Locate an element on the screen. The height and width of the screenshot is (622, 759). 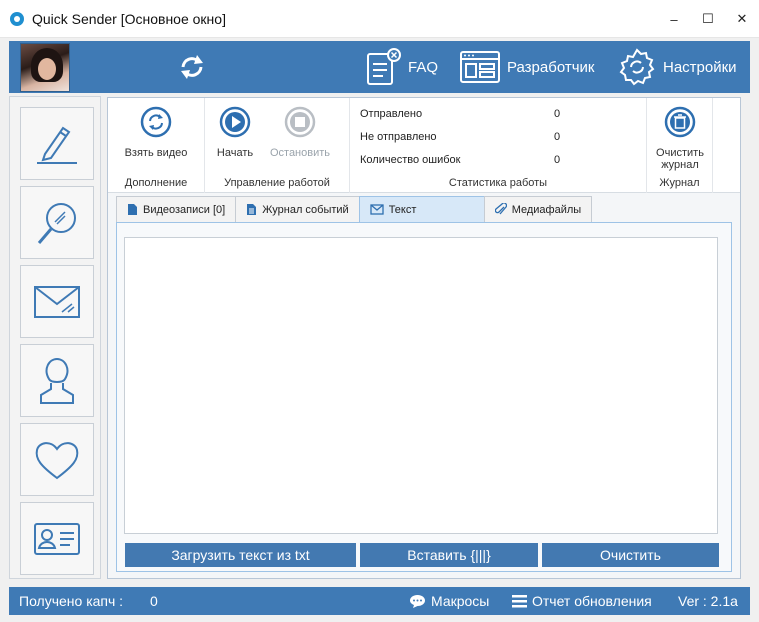
tab-label: Журнал событий is located at coordinates (305, 209).